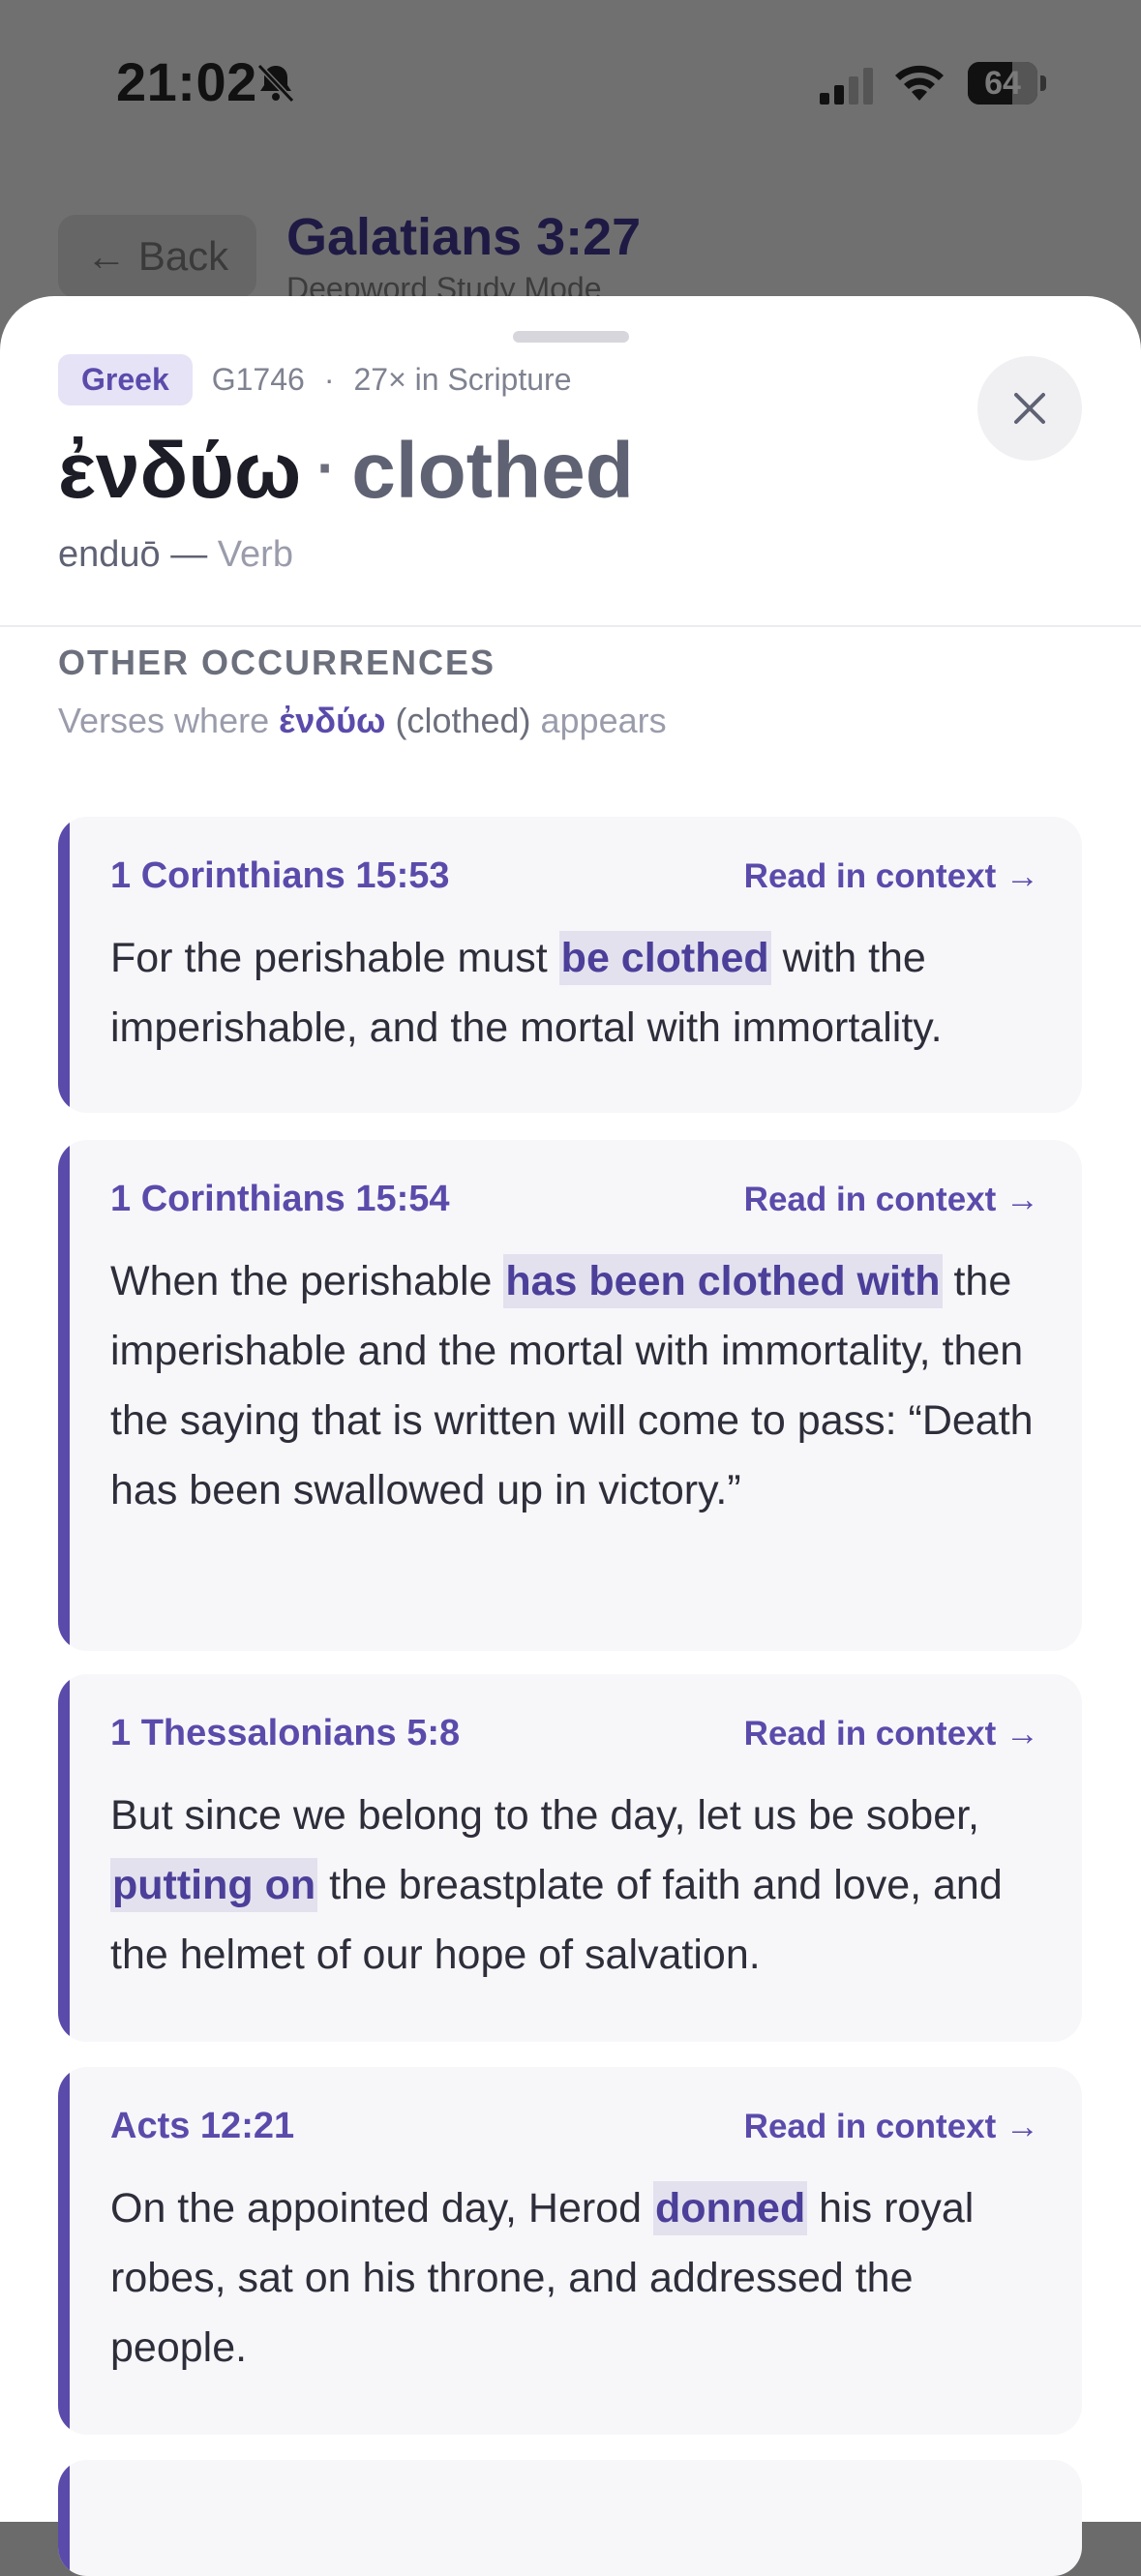 This screenshot has height=2576, width=1141. Describe the element at coordinates (258, 379) in the screenshot. I see `strongs-number: G1746` at that location.